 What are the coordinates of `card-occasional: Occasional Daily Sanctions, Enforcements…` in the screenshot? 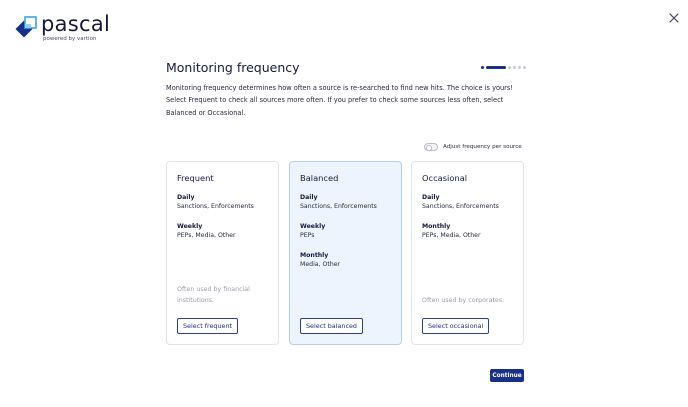 It's located at (467, 253).